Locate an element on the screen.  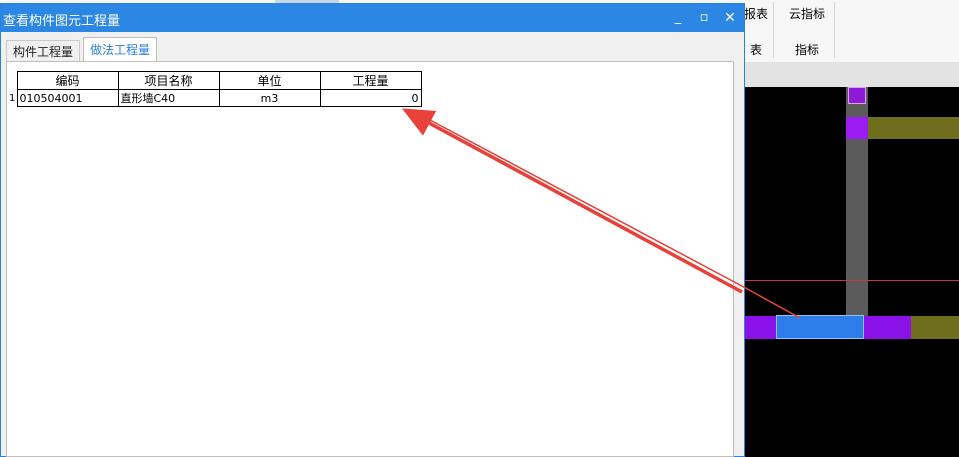
wall-element-middle is located at coordinates (887, 327).